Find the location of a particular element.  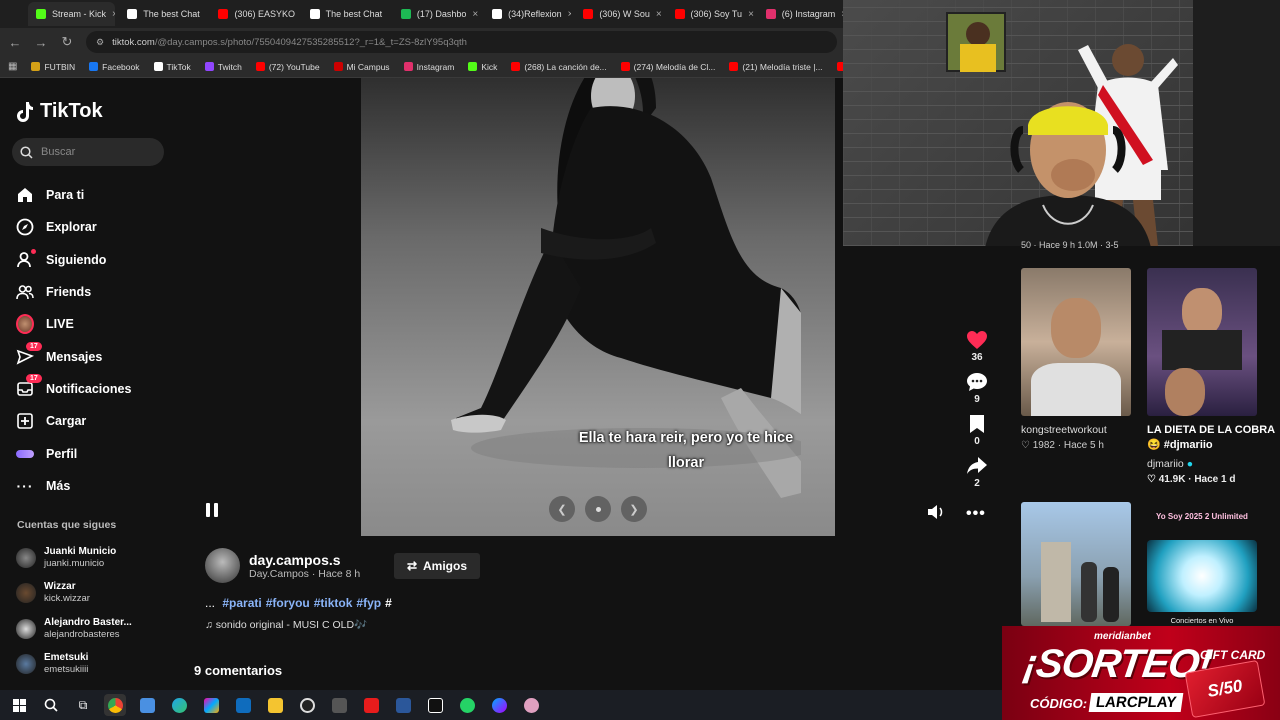

app-pink-icon is located at coordinates (531, 705).